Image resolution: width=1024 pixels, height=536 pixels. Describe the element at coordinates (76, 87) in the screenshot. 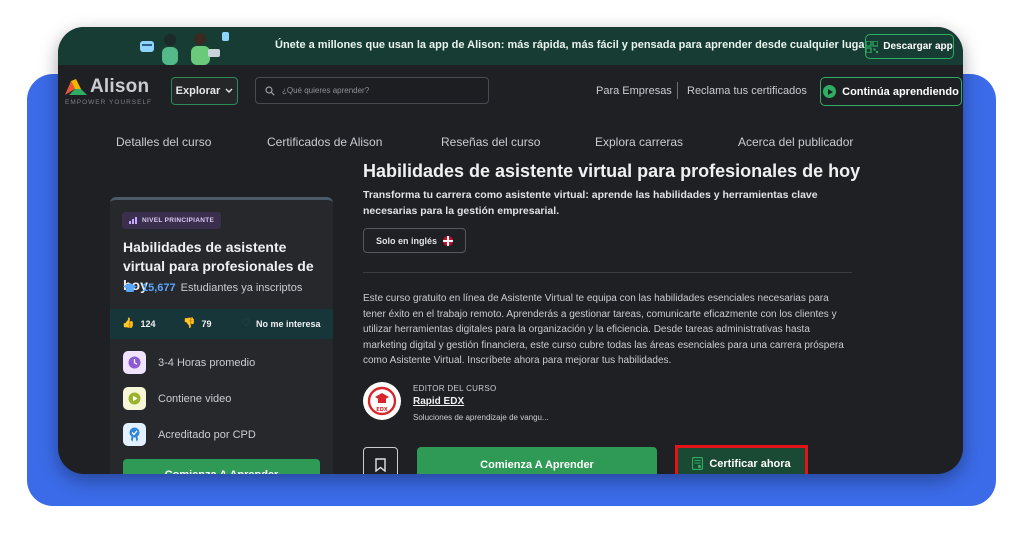

I see `alison-logo-icon` at that location.